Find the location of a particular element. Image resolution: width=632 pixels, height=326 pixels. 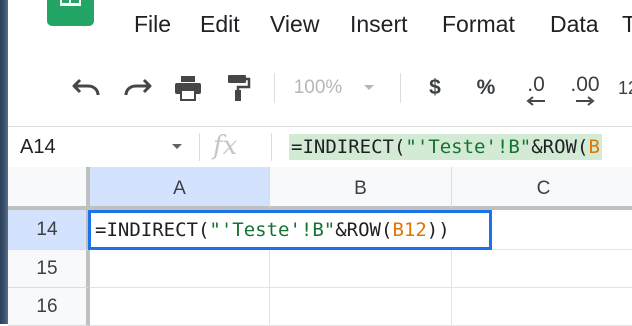

print-icon is located at coordinates (188, 88).